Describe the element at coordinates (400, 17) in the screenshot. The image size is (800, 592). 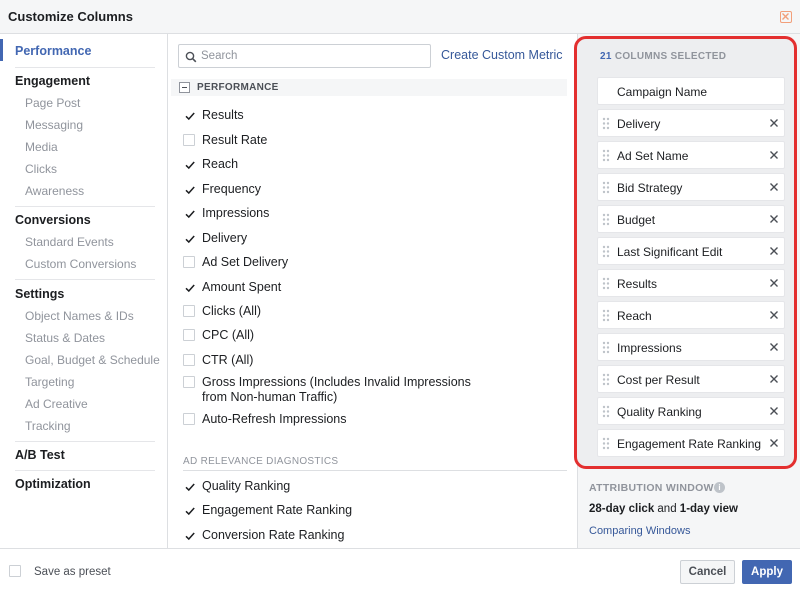
I see `dialog-title-bar: Customize Columns` at that location.